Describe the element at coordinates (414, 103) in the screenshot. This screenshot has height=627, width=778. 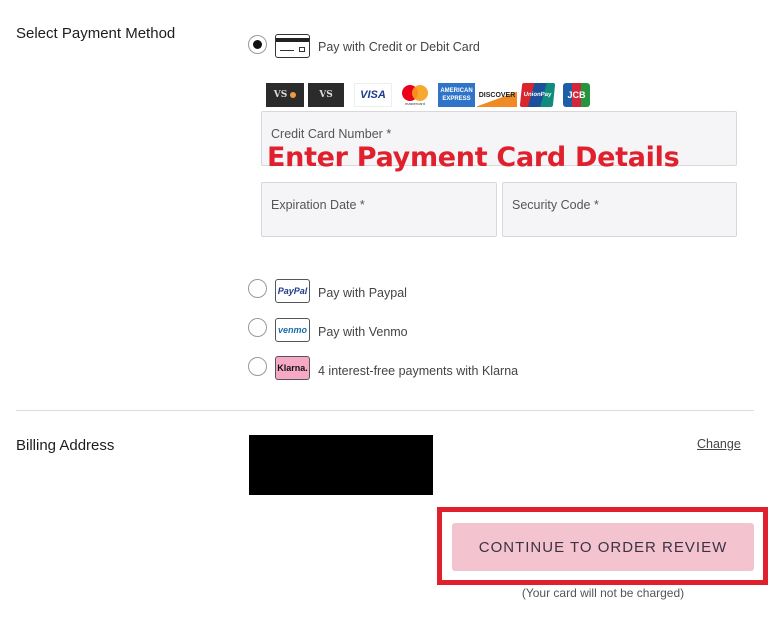
I see `mastercard-logo-text: mastercard` at that location.